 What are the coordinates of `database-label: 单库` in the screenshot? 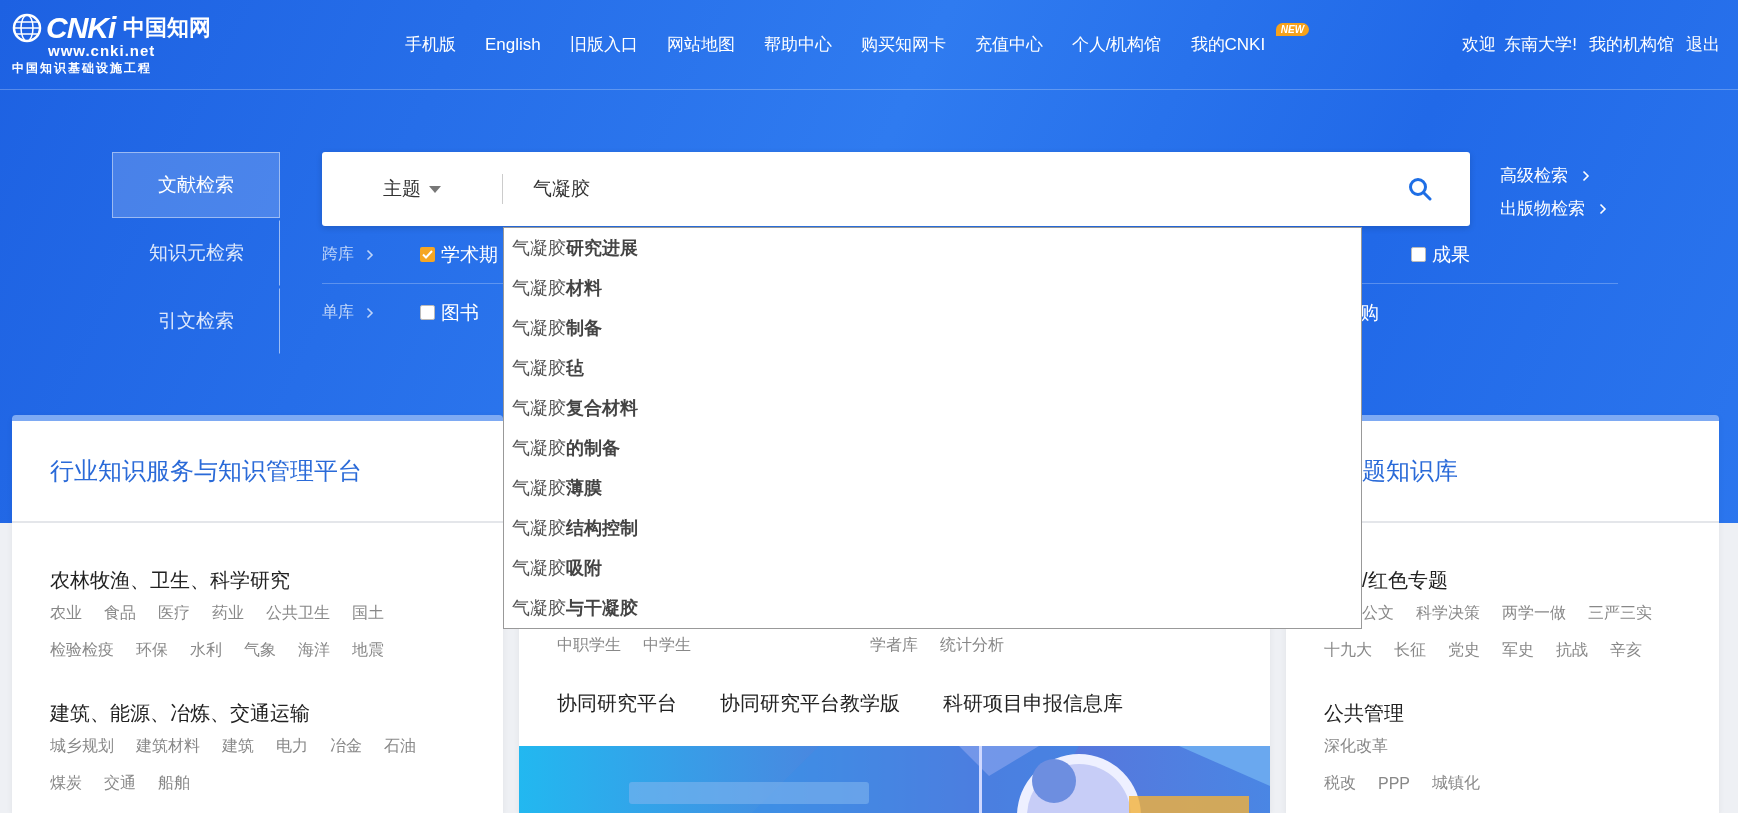 It's located at (371, 312).